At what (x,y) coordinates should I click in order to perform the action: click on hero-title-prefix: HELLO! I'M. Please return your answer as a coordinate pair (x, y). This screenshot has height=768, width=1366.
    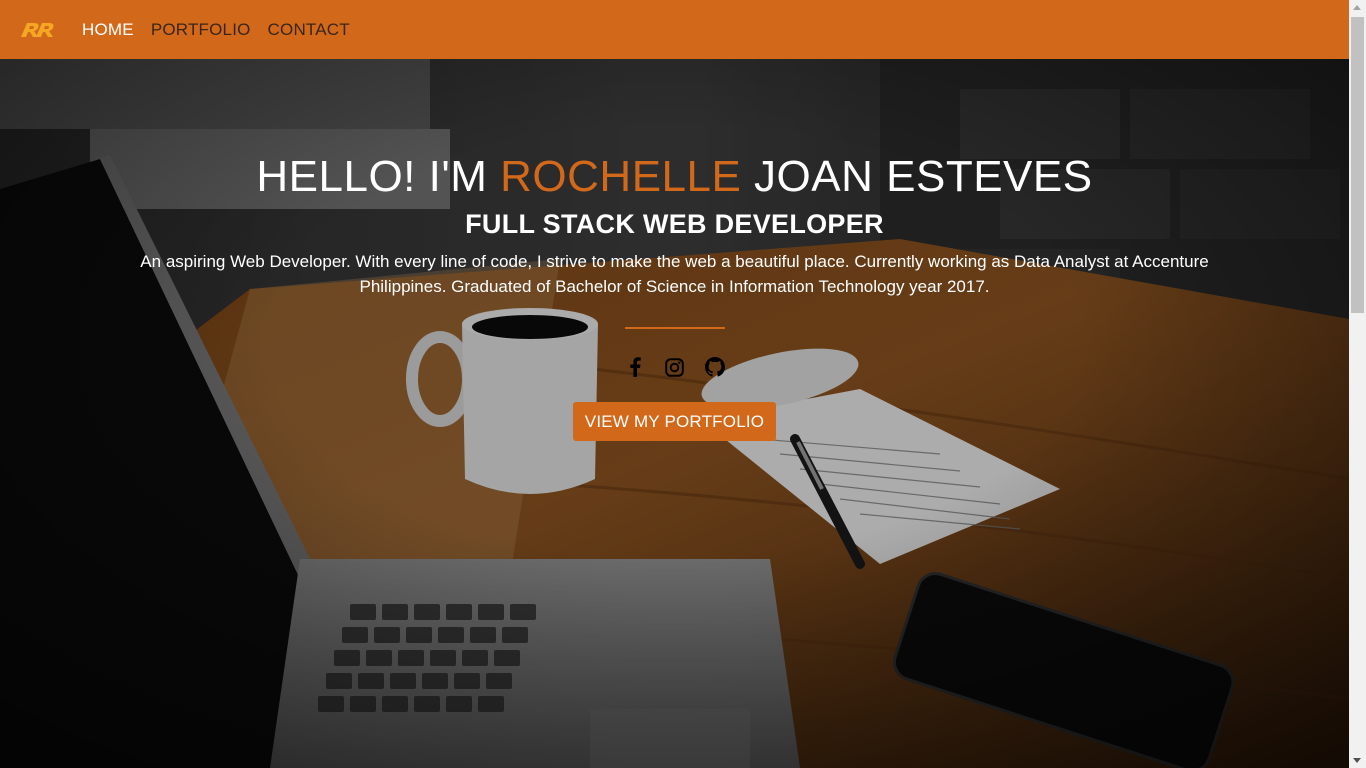
    Looking at the image, I should click on (378, 176).